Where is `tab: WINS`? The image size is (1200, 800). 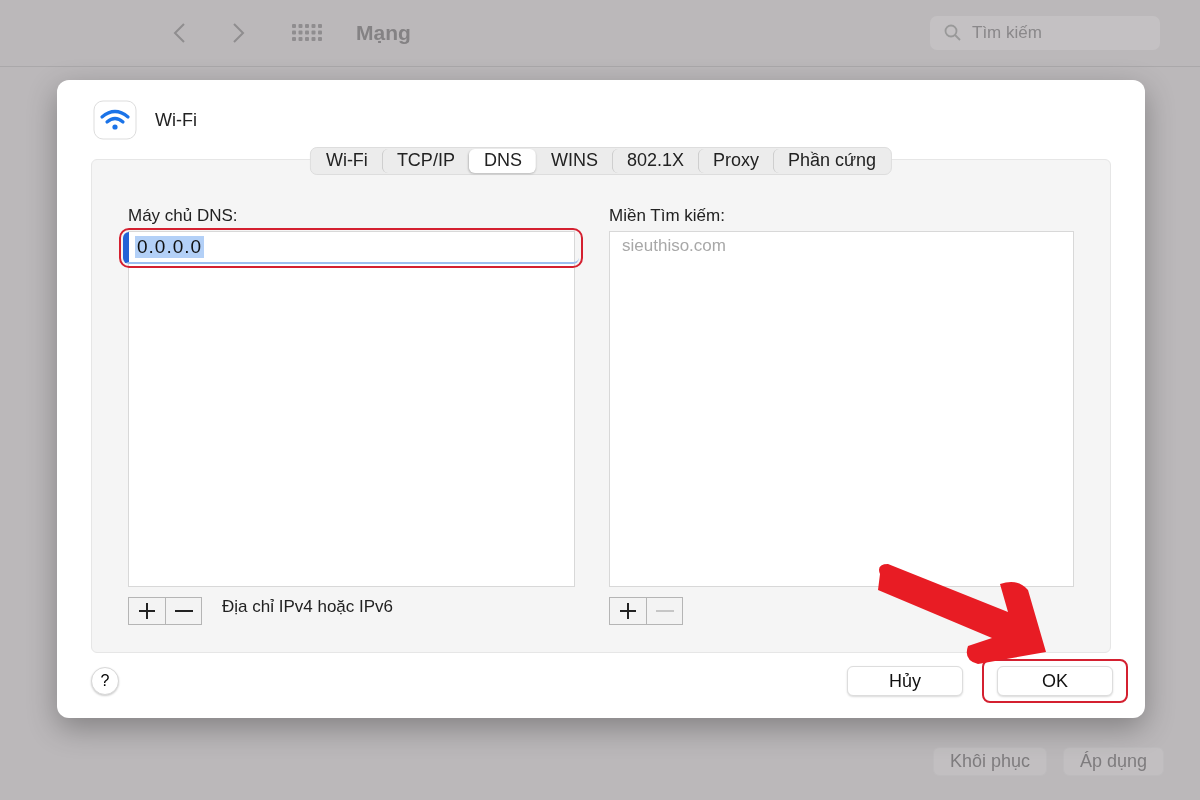 tab: WINS is located at coordinates (573, 161).